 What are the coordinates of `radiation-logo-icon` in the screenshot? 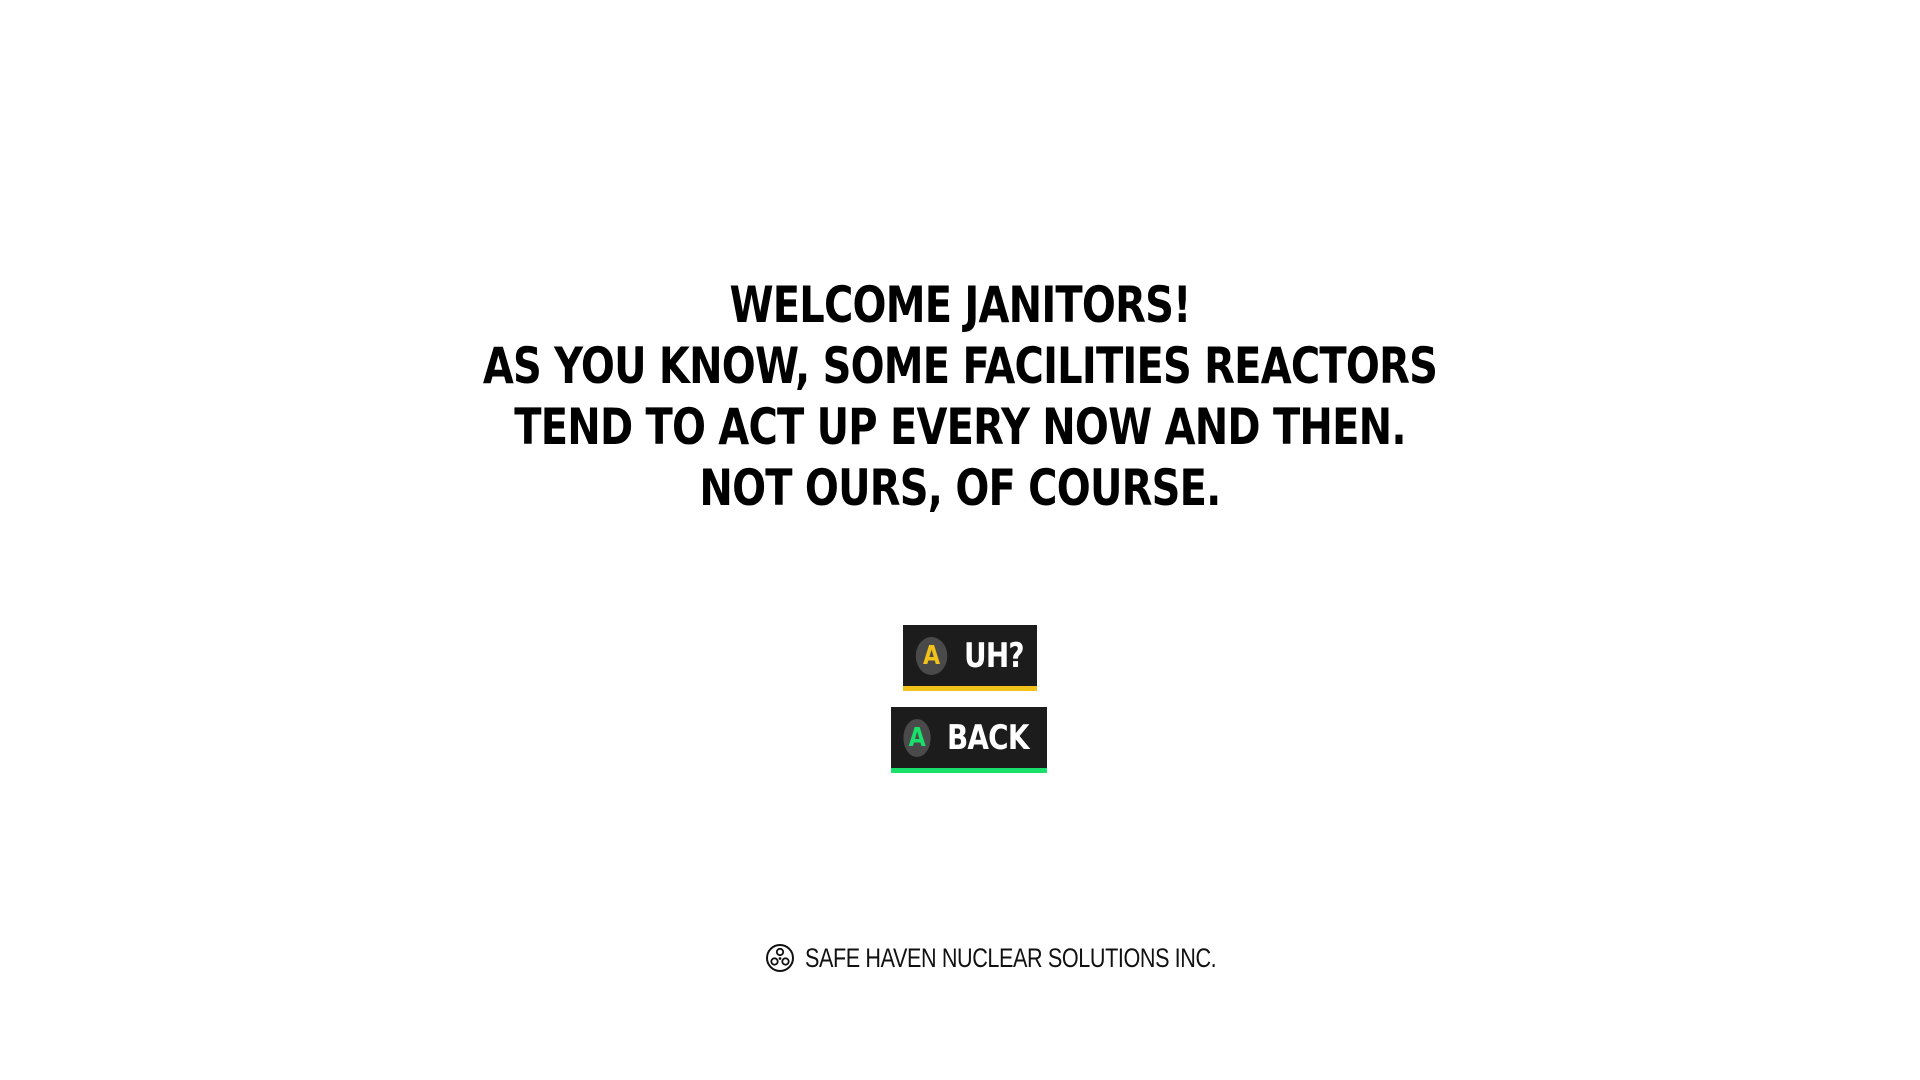 It's located at (780, 958).